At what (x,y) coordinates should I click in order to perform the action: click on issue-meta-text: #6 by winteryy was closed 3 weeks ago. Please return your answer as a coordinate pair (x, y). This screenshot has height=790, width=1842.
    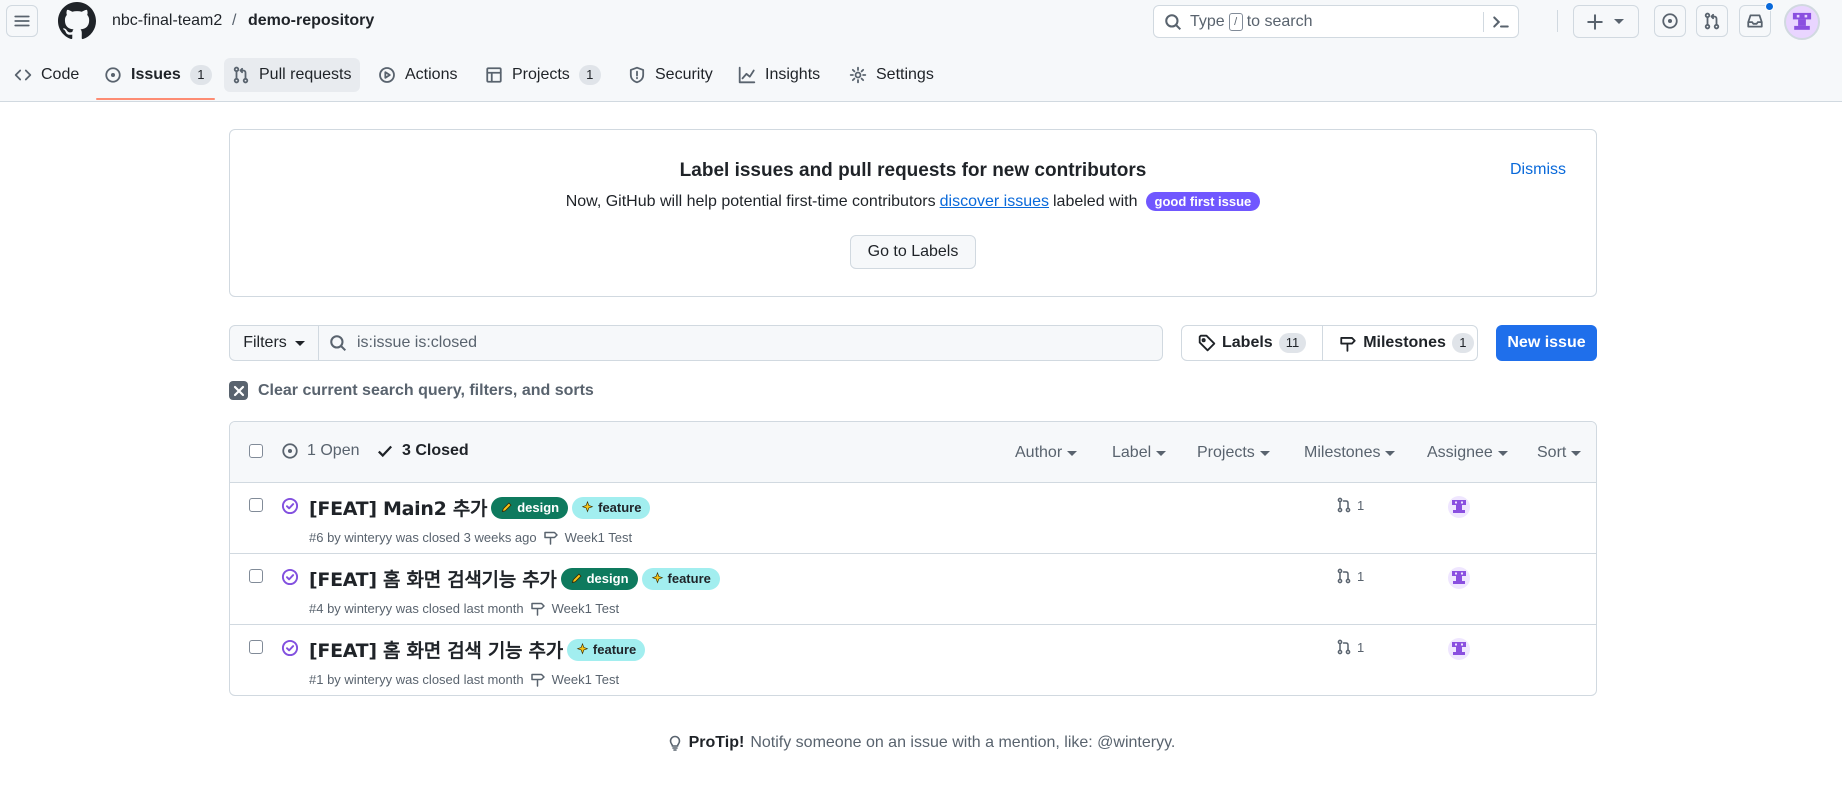
    Looking at the image, I should click on (423, 537).